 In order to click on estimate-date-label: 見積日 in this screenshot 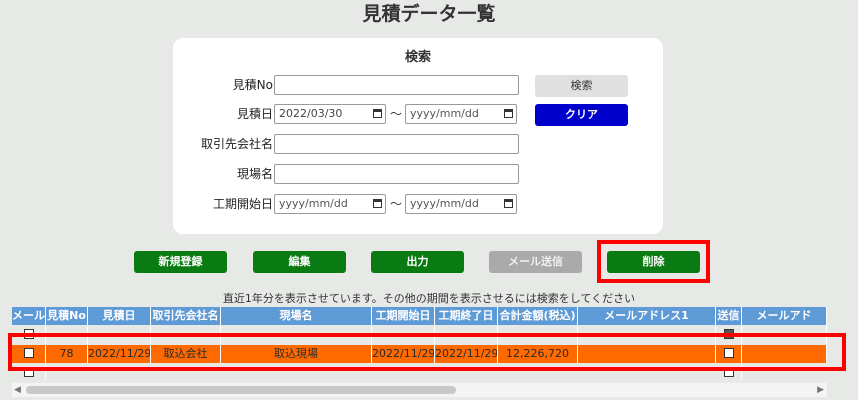, I will do `click(254, 114)`.